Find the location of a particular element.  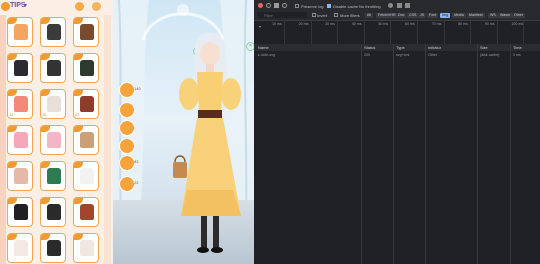

hair-button is located at coordinates (127, 110).